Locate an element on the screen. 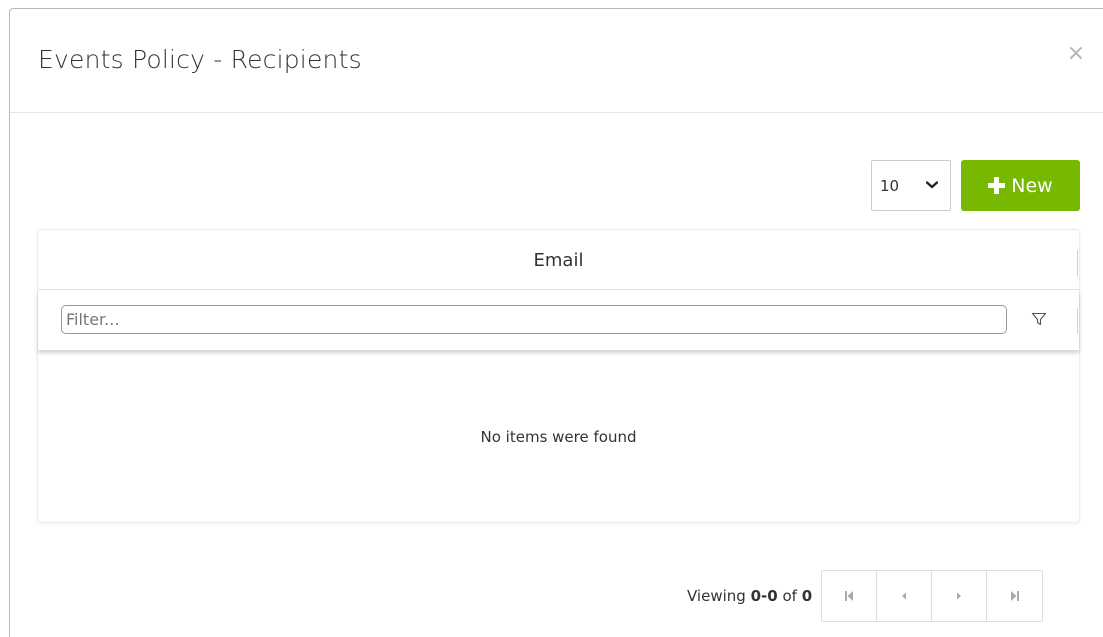  viewing-range: 0-0 is located at coordinates (764, 596).